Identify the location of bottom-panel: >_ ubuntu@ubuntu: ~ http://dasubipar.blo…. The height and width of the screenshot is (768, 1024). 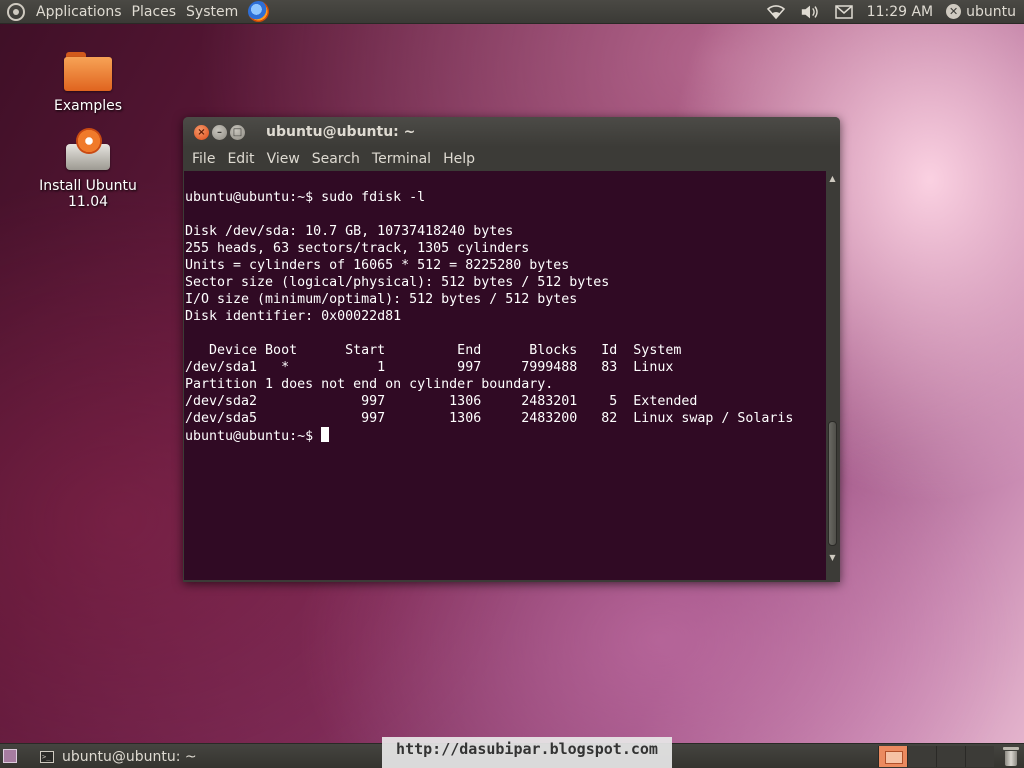
(512, 752).